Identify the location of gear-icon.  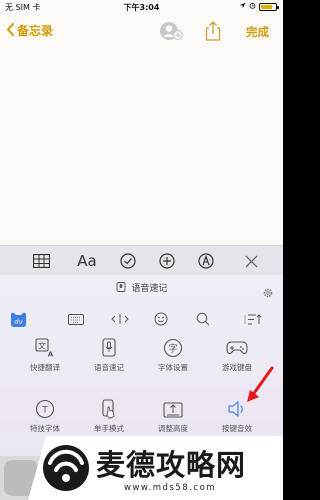
(268, 292).